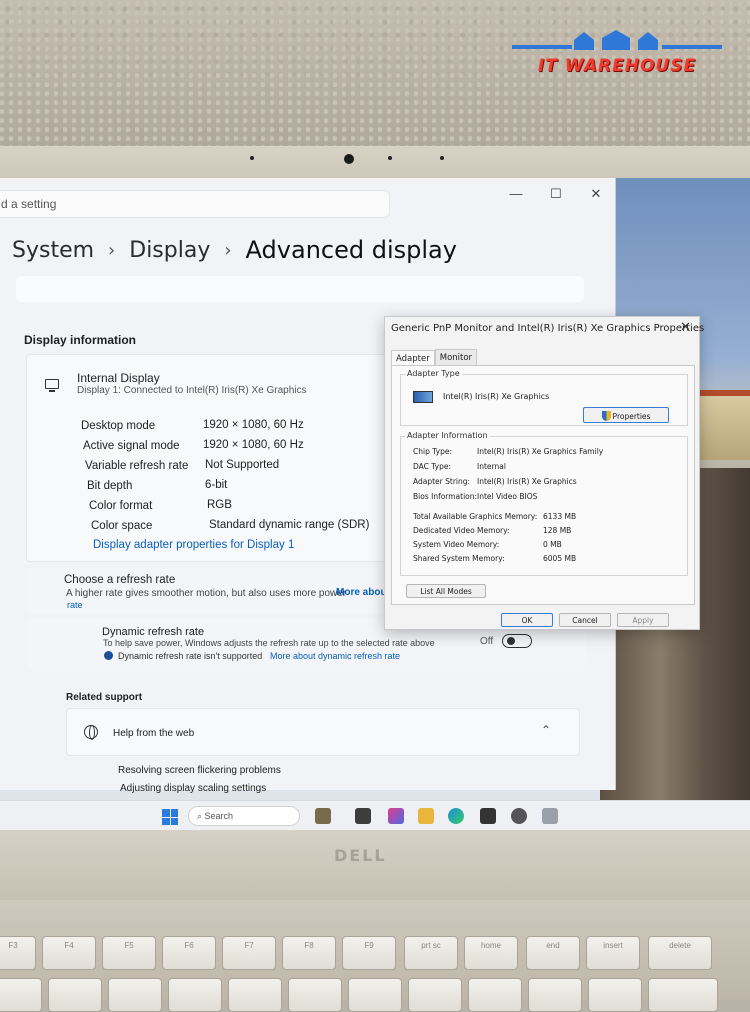  Describe the element at coordinates (195, 204) in the screenshot. I see `settings-search-input: d a setting` at that location.